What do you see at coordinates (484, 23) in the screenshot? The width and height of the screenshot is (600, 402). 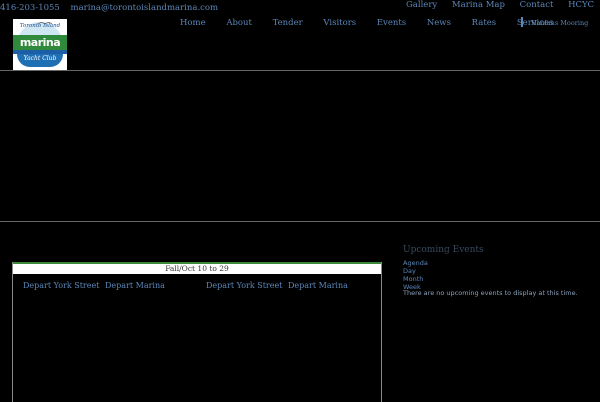 I see `nav-rates: Rates` at bounding box center [484, 23].